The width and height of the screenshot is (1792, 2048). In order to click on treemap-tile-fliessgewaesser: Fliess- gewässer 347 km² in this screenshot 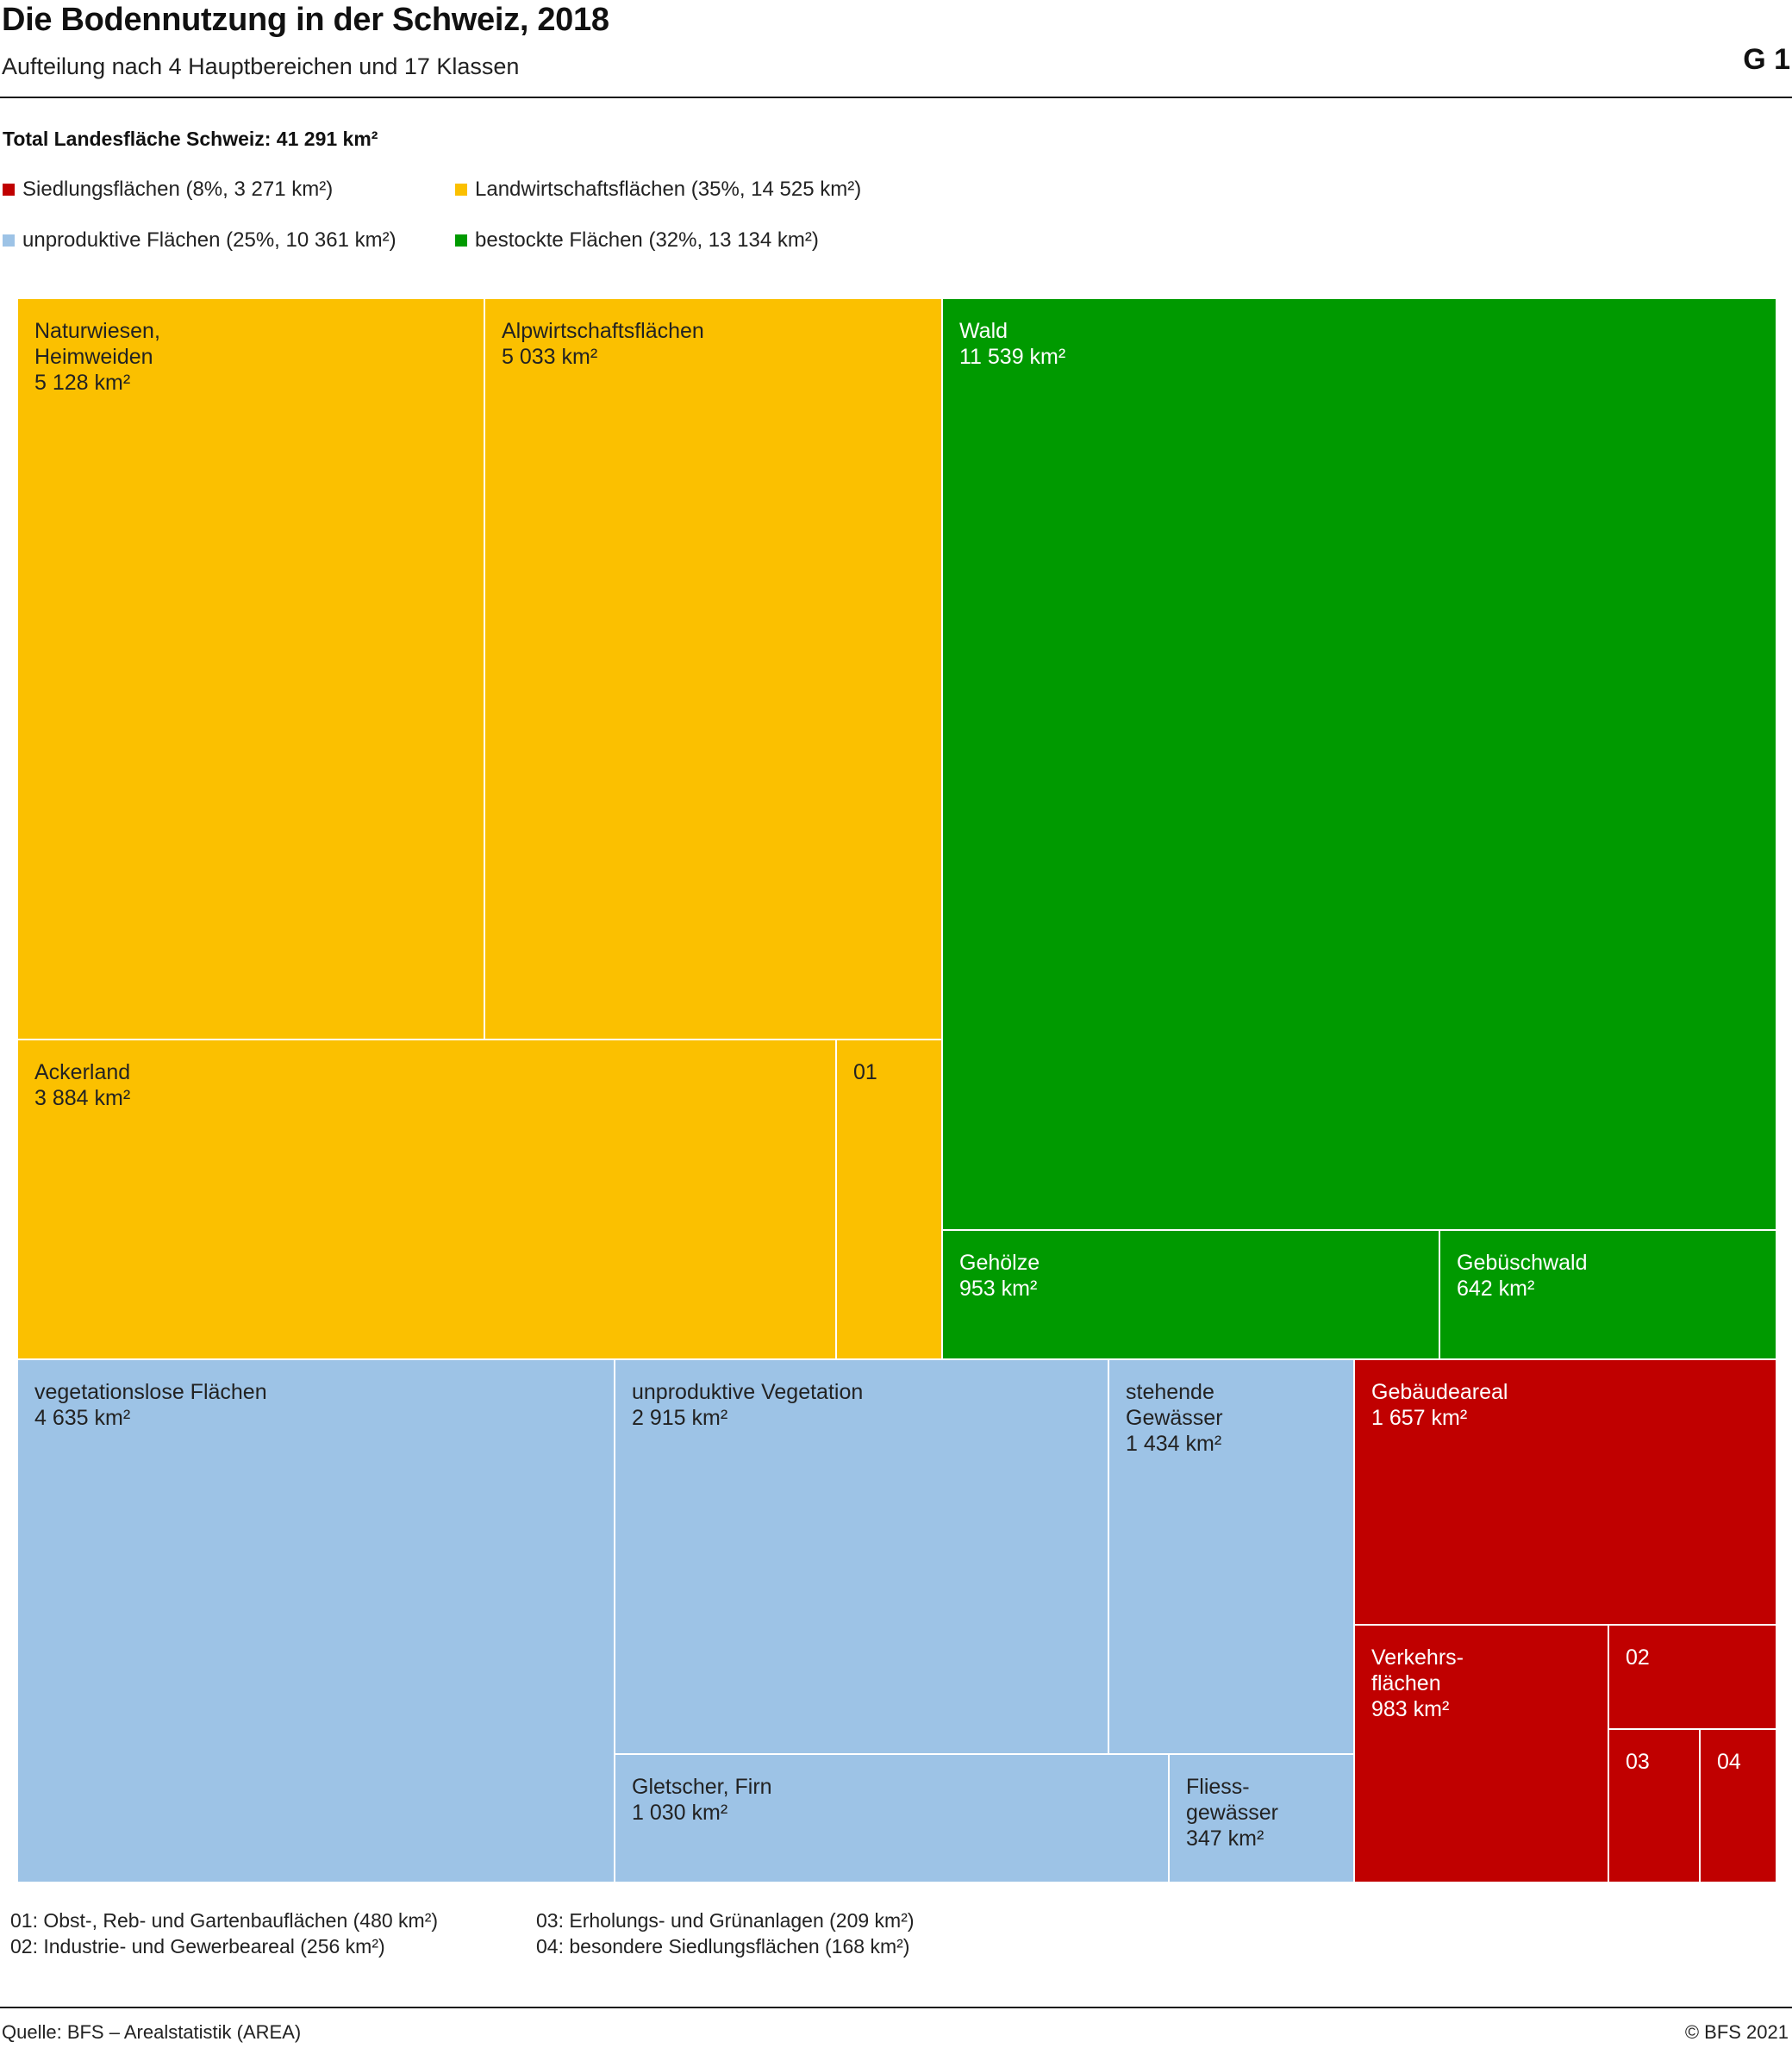, I will do `click(1261, 1818)`.